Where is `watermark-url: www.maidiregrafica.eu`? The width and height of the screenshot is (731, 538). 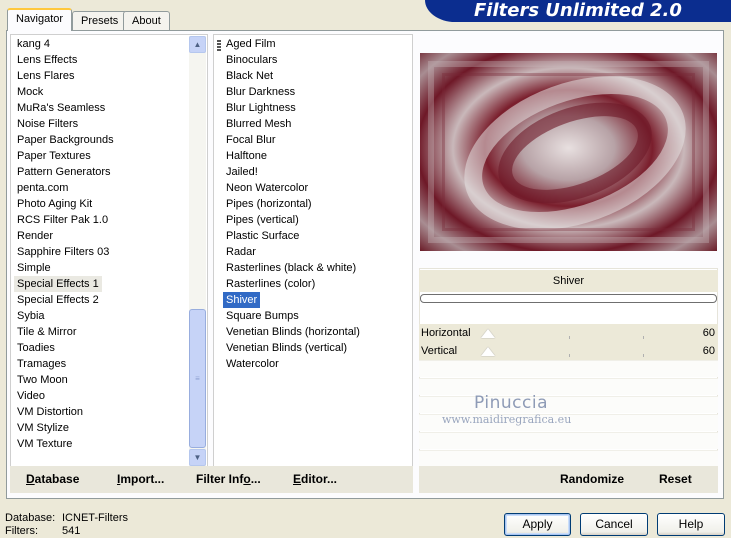
watermark-url: www.maidiregrafica.eu is located at coordinates (507, 419).